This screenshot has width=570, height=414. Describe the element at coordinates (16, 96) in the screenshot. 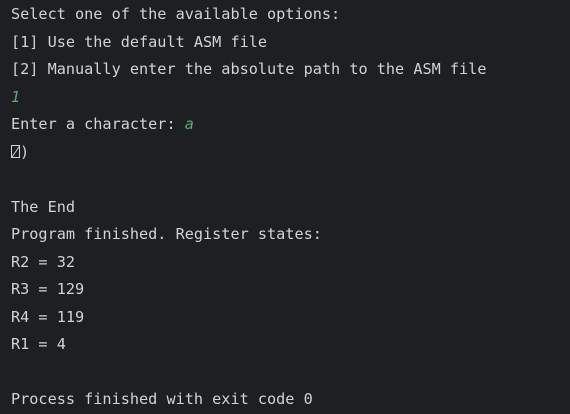

I see `user-choice-input: 1` at that location.